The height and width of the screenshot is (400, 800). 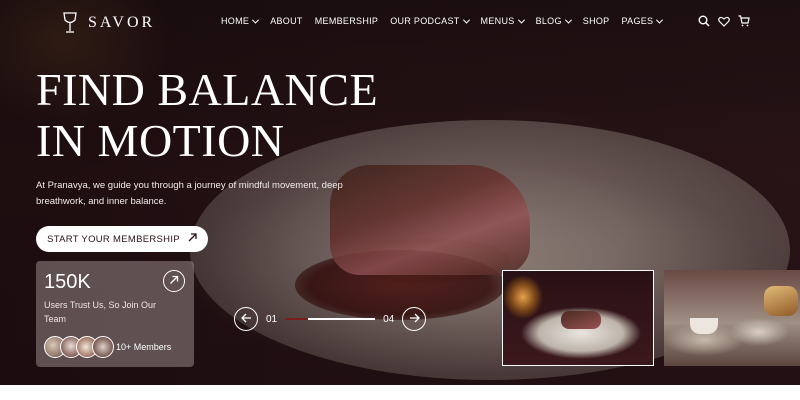 I want to click on nav-item-blog: BLOG, so click(x=553, y=21).